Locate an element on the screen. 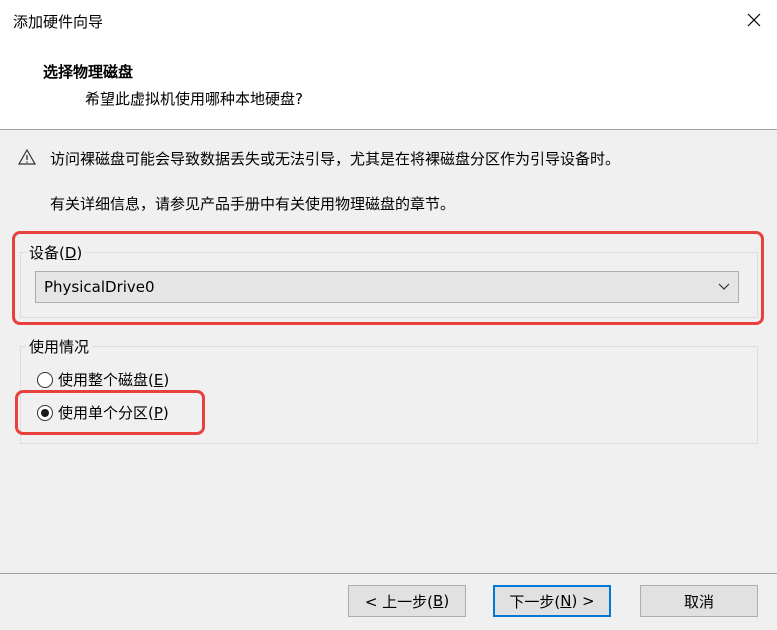 Image resolution: width=777 pixels, height=630 pixels. page-subtitle: 希望此虚拟机使用哪种本地硬盘? is located at coordinates (194, 99).